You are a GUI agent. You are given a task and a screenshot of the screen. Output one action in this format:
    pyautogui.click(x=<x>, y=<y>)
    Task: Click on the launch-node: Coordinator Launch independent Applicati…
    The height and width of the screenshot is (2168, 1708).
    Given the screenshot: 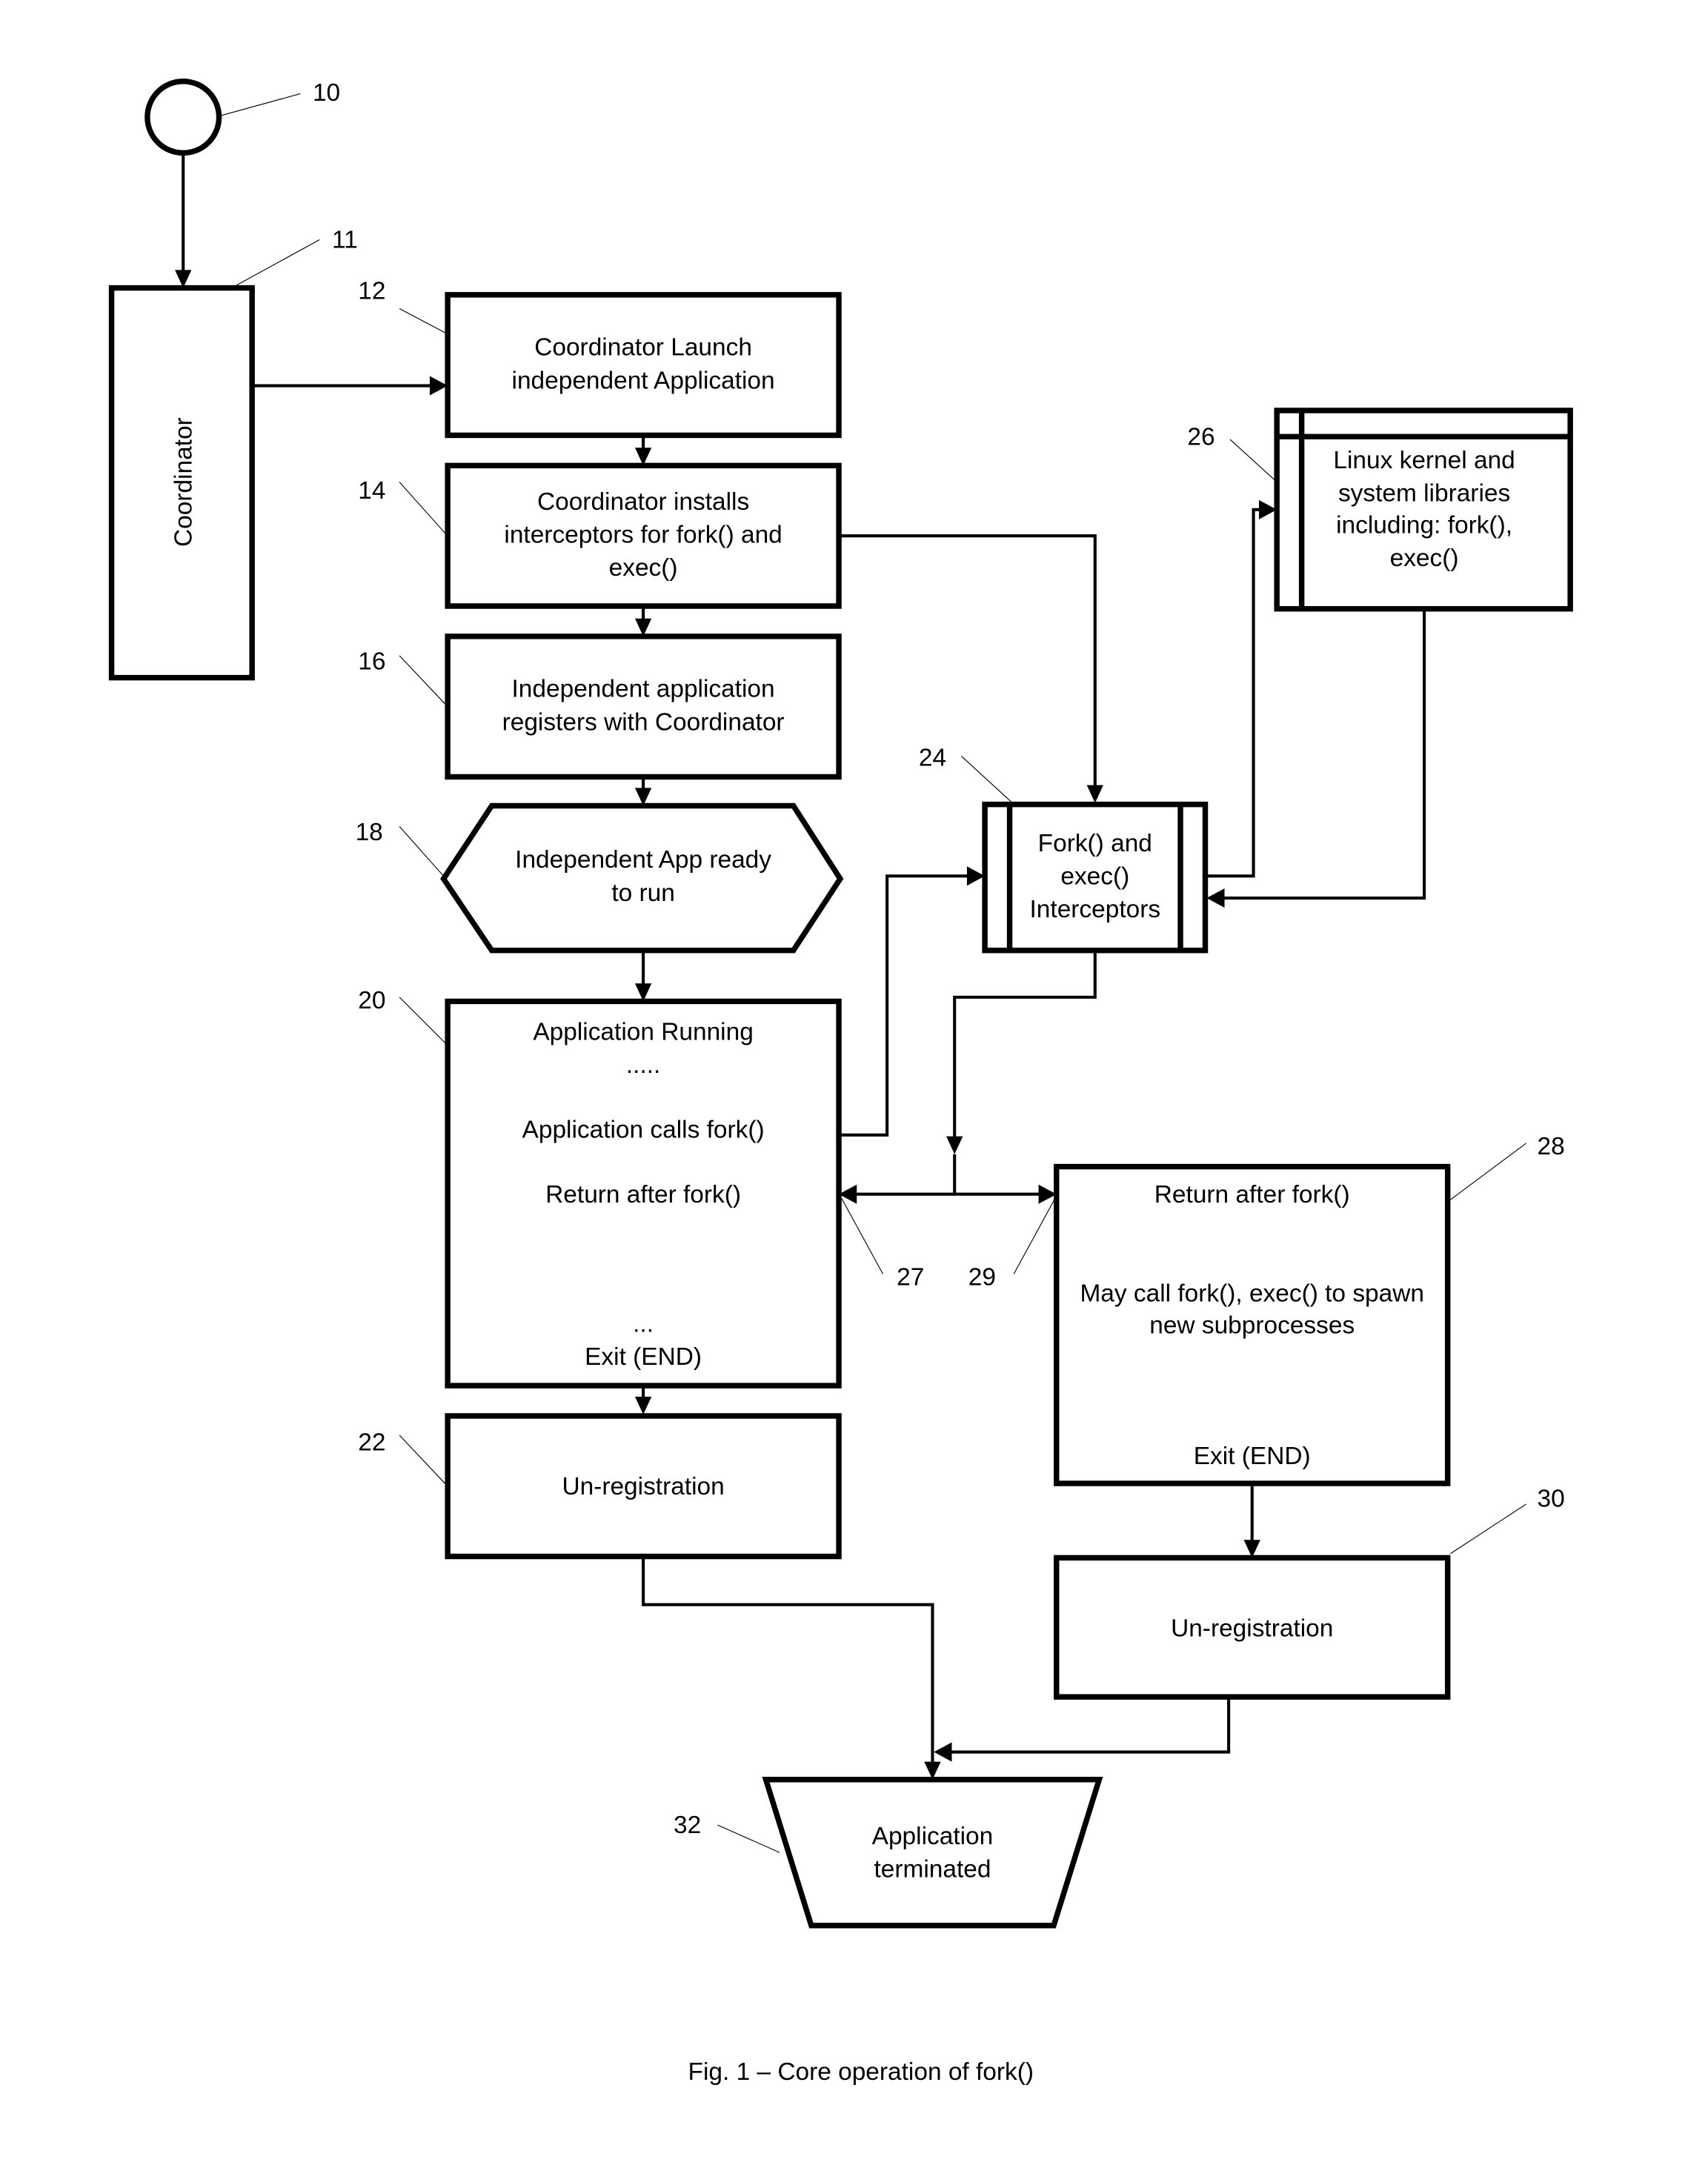 What is the action you would take?
    pyautogui.click(x=643, y=365)
    